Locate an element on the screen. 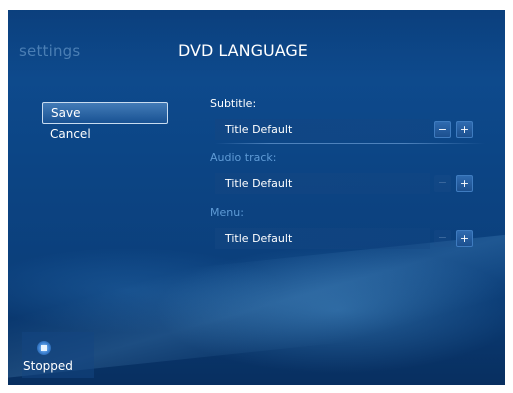  menu-language-value: Title Default is located at coordinates (322, 238).